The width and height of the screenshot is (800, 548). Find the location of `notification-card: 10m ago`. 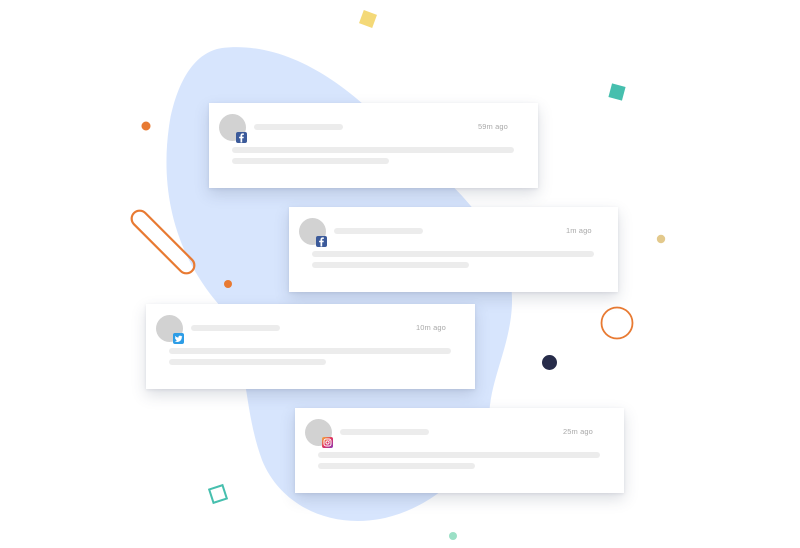

notification-card: 10m ago is located at coordinates (310, 346).